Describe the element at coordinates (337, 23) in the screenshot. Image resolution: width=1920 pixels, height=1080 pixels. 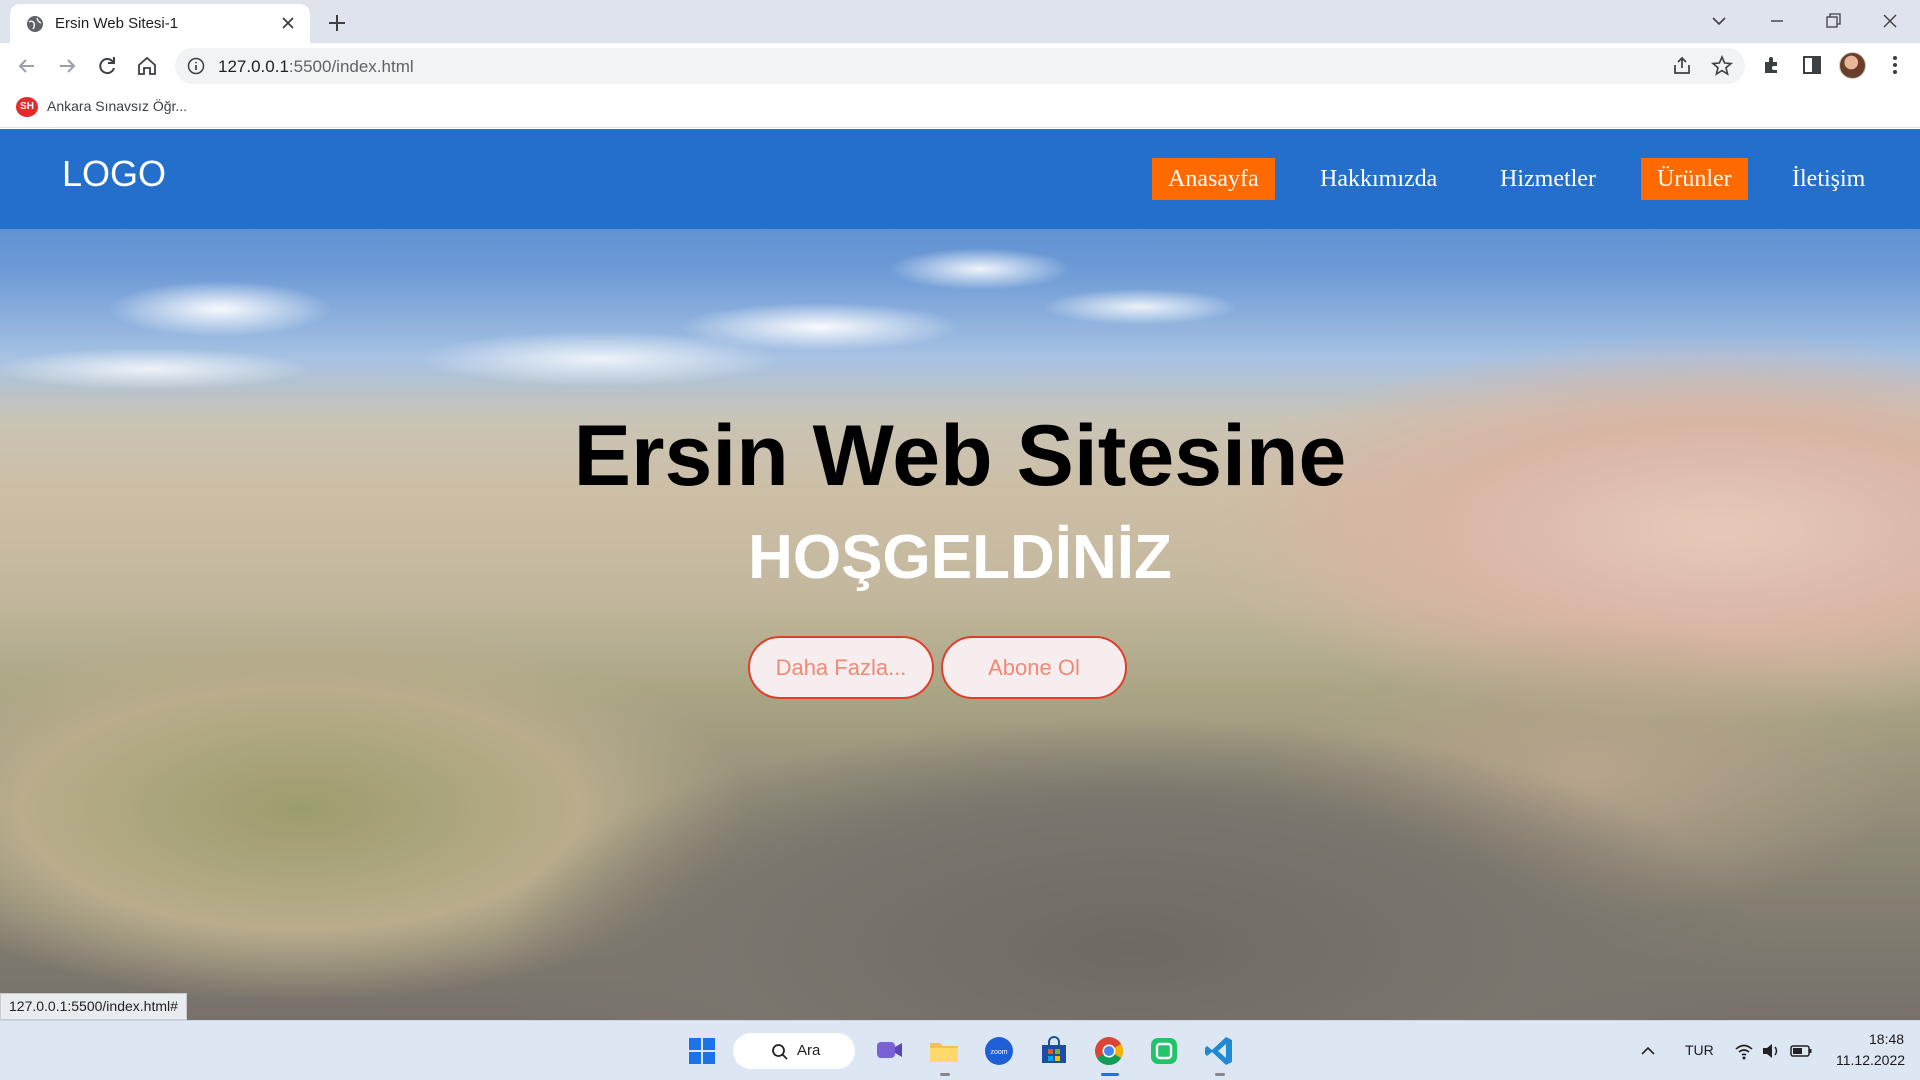
I see `new-tab-icon` at that location.